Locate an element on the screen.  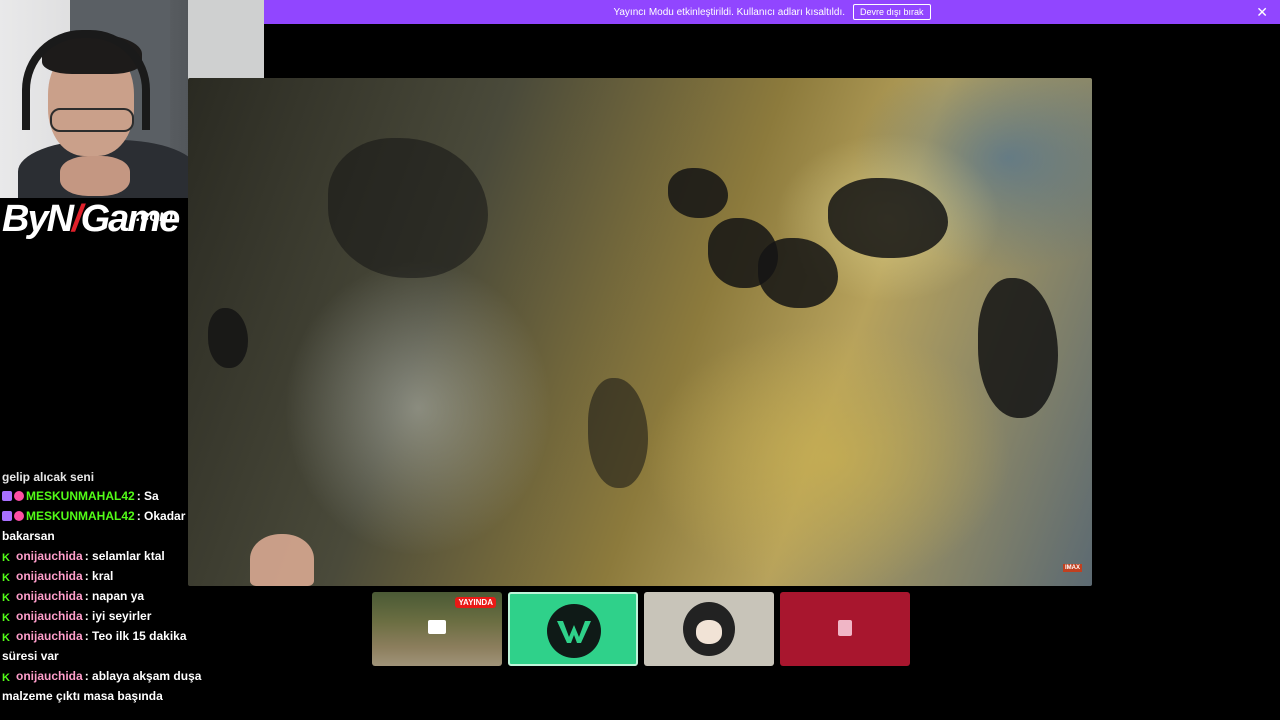
chat-text: : Sa is located at coordinates (147, 496).